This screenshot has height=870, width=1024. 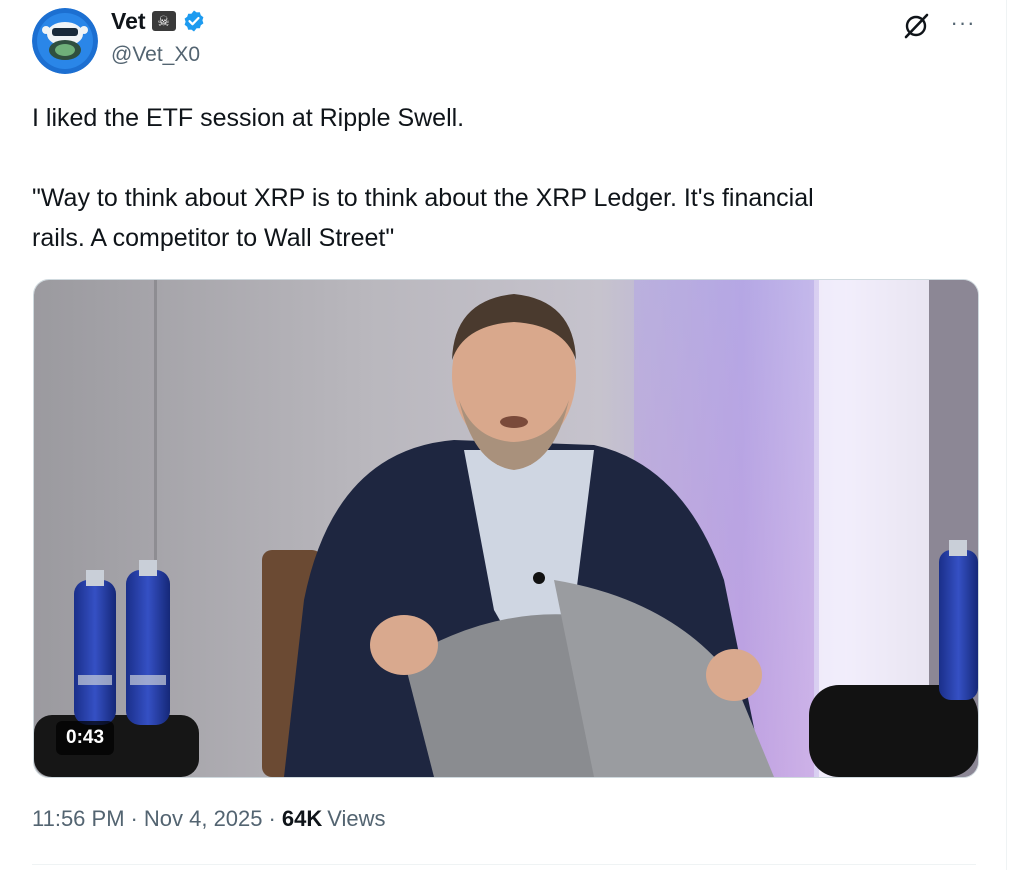 I want to click on video-duration-badge: 0:43, so click(x=85, y=738).